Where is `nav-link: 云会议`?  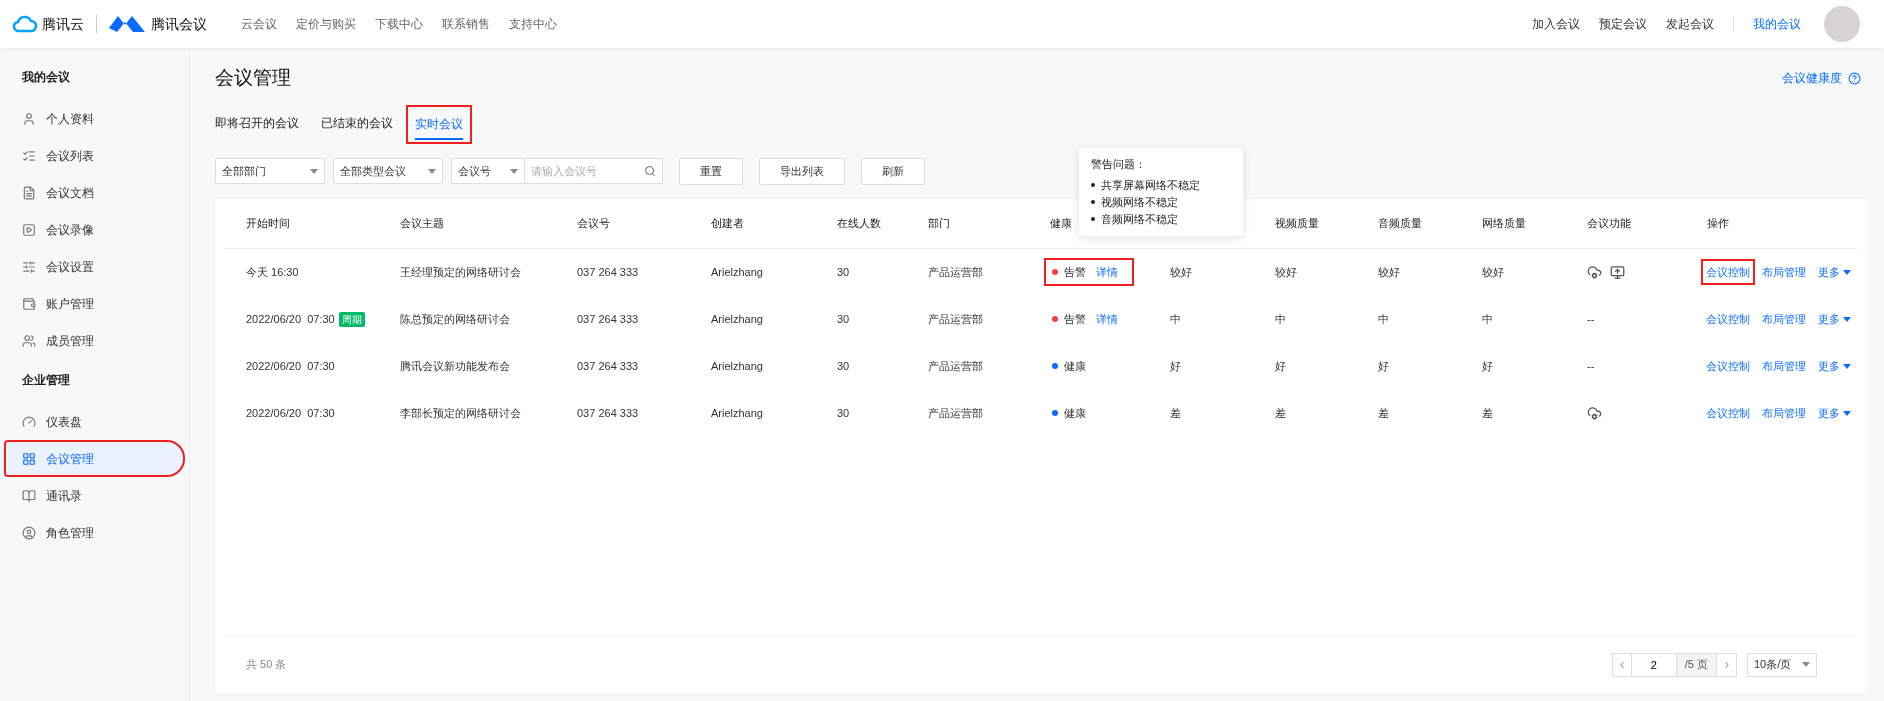 nav-link: 云会议 is located at coordinates (259, 24).